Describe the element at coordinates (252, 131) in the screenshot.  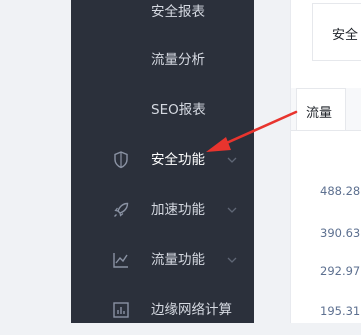
I see `annotation-arrow` at that location.